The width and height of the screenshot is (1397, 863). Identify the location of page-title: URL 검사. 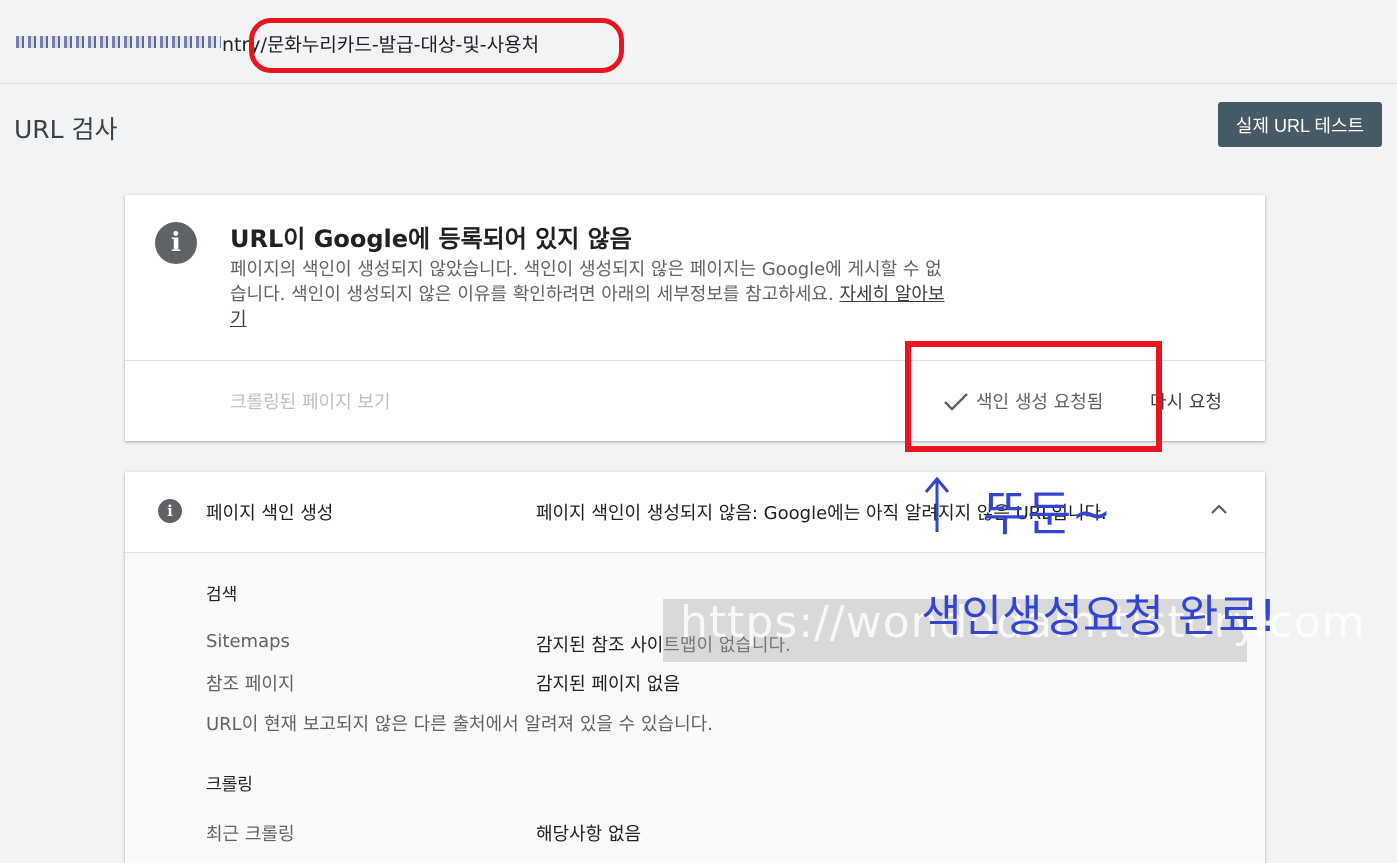
(66, 129).